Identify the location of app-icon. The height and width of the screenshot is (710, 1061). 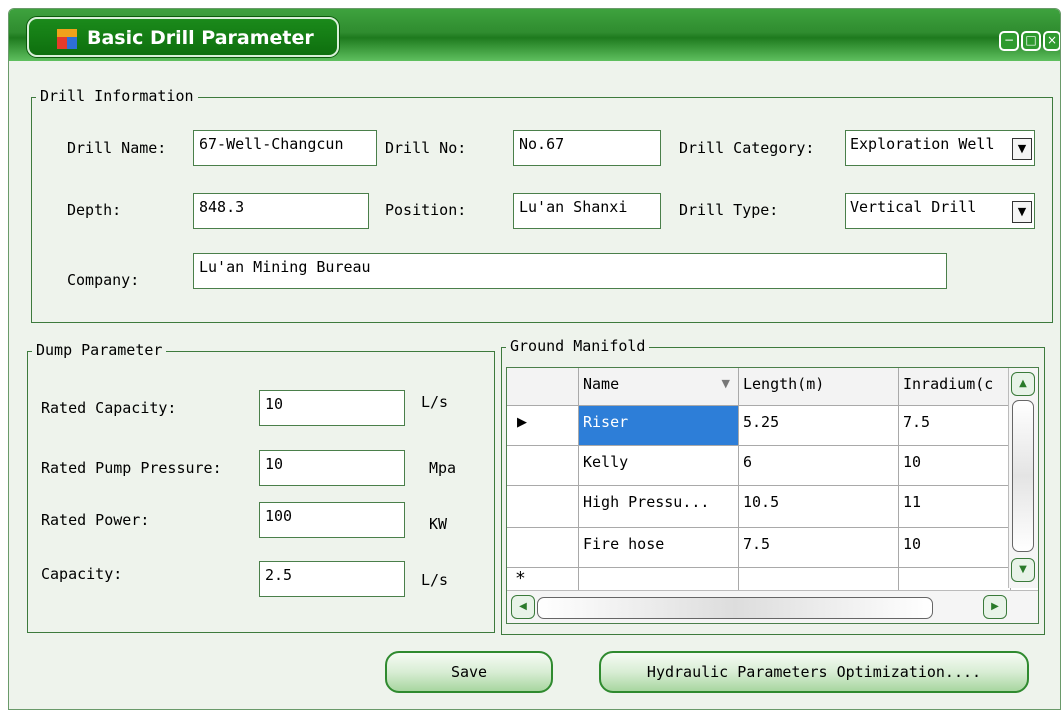
(67, 39).